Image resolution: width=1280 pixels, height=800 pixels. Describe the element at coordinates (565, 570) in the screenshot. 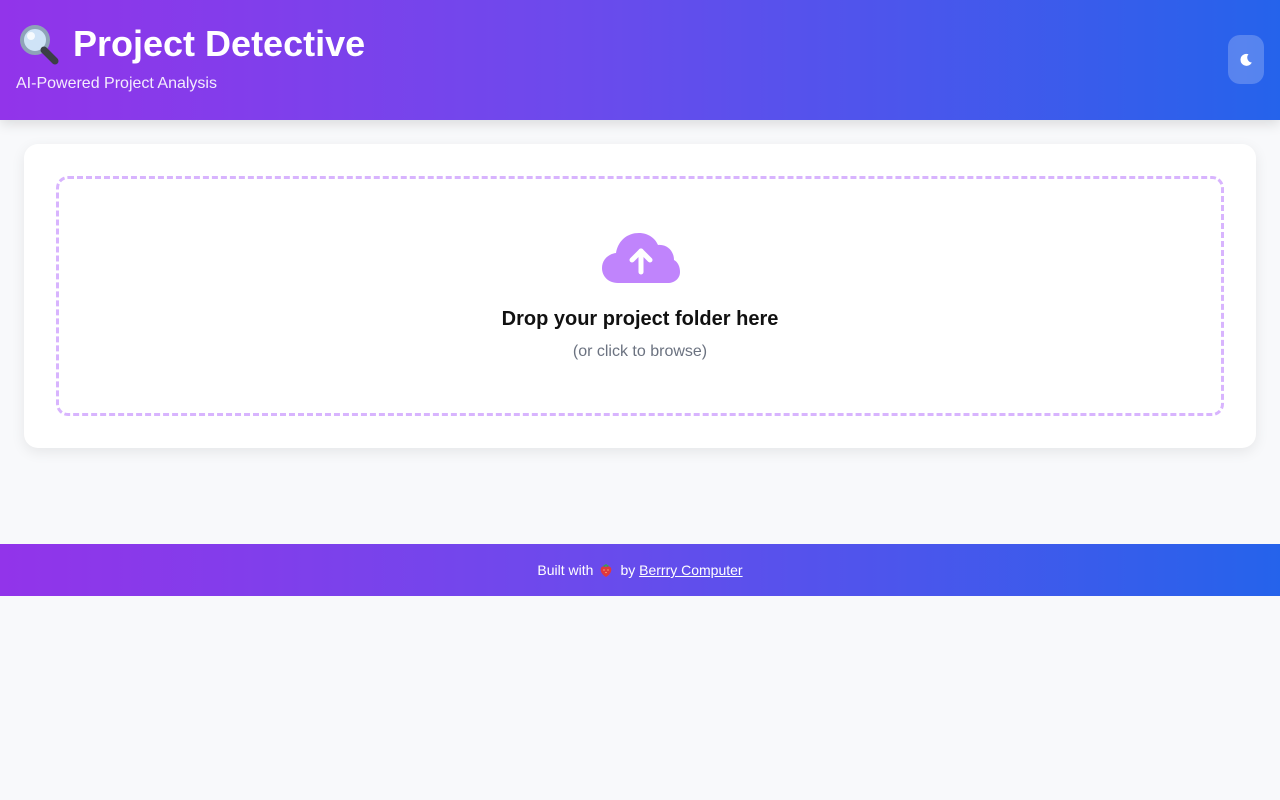

I see `footer-prefix: Built with` at that location.